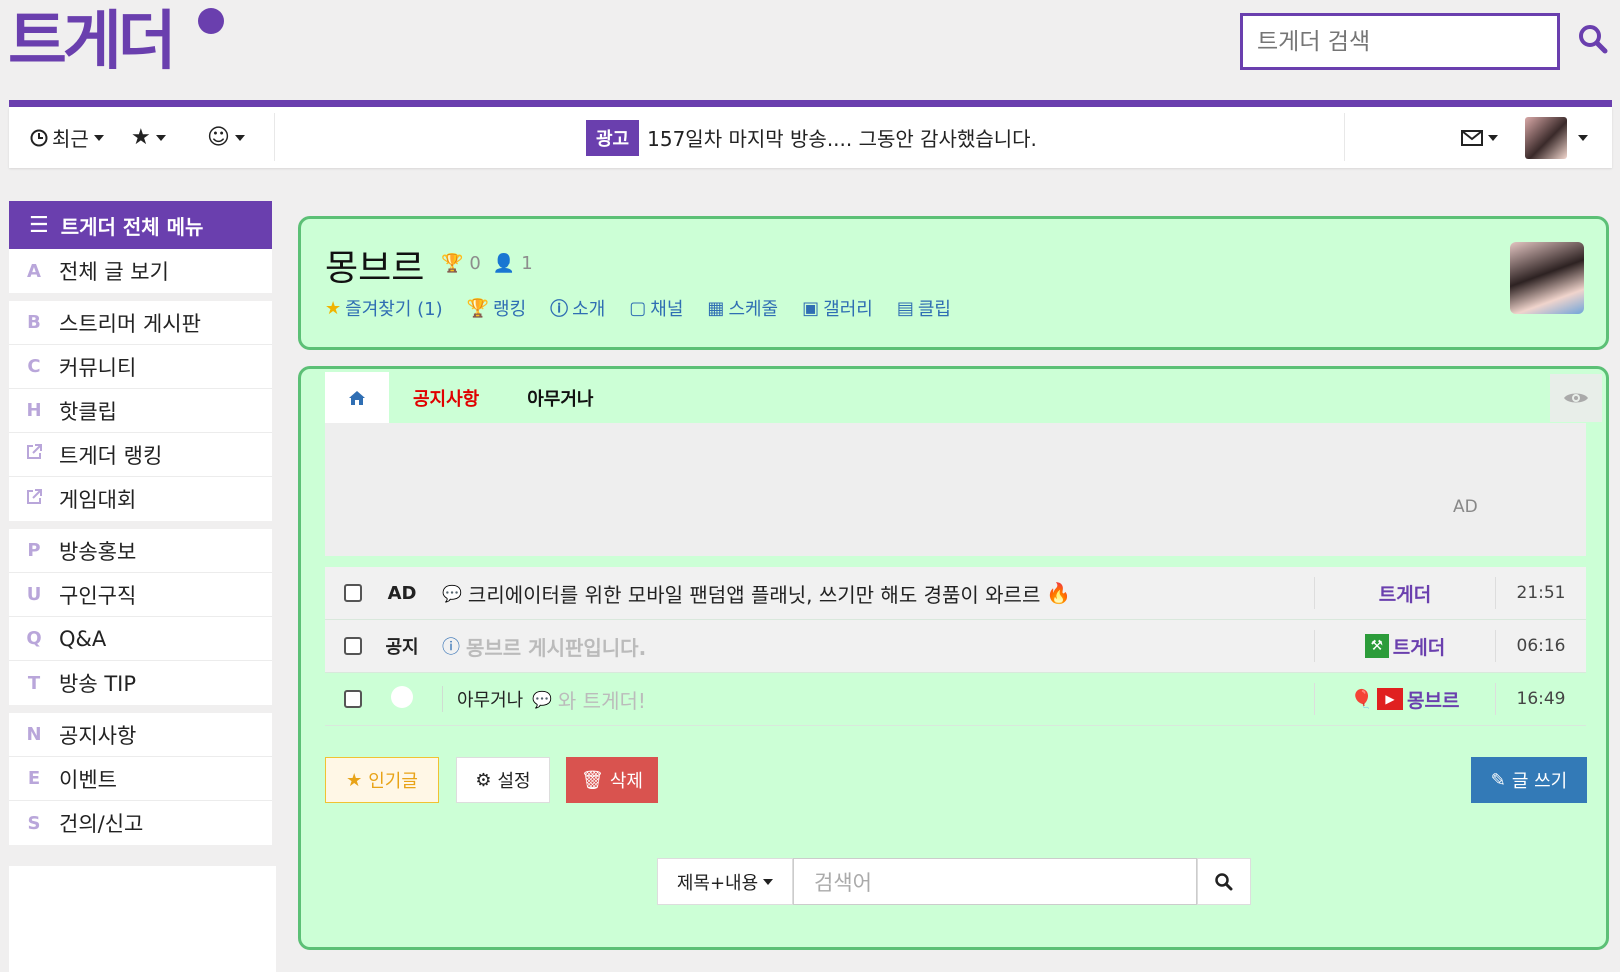  What do you see at coordinates (842, 139) in the screenshot?
I see `ad-text: 157일차 마지막 방송.... 그동안 감사했습니다.` at bounding box center [842, 139].